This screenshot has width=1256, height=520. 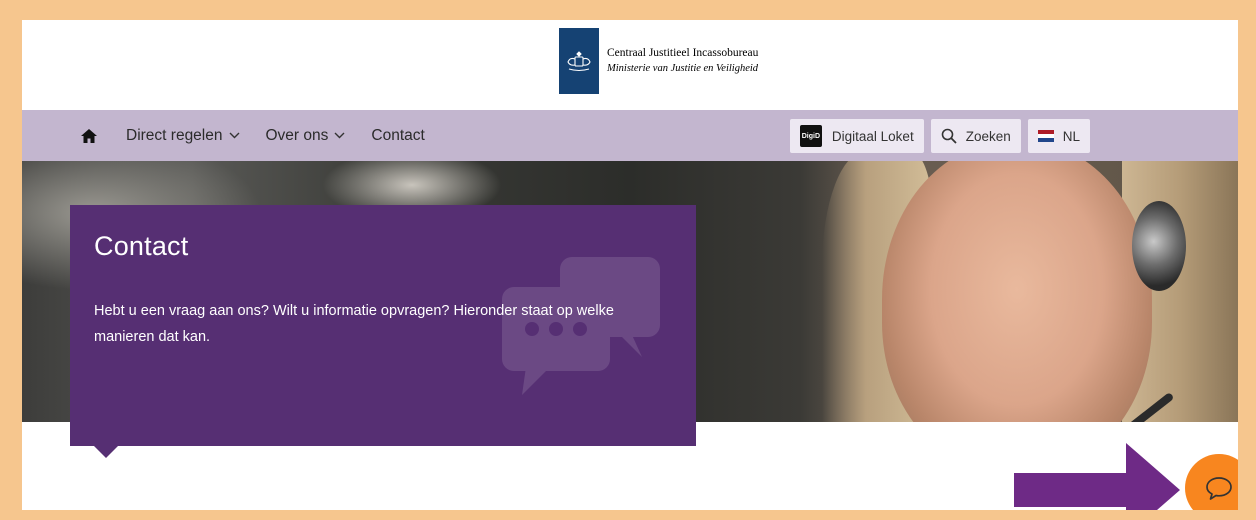 What do you see at coordinates (1071, 136) in the screenshot?
I see `language-label: NL` at bounding box center [1071, 136].